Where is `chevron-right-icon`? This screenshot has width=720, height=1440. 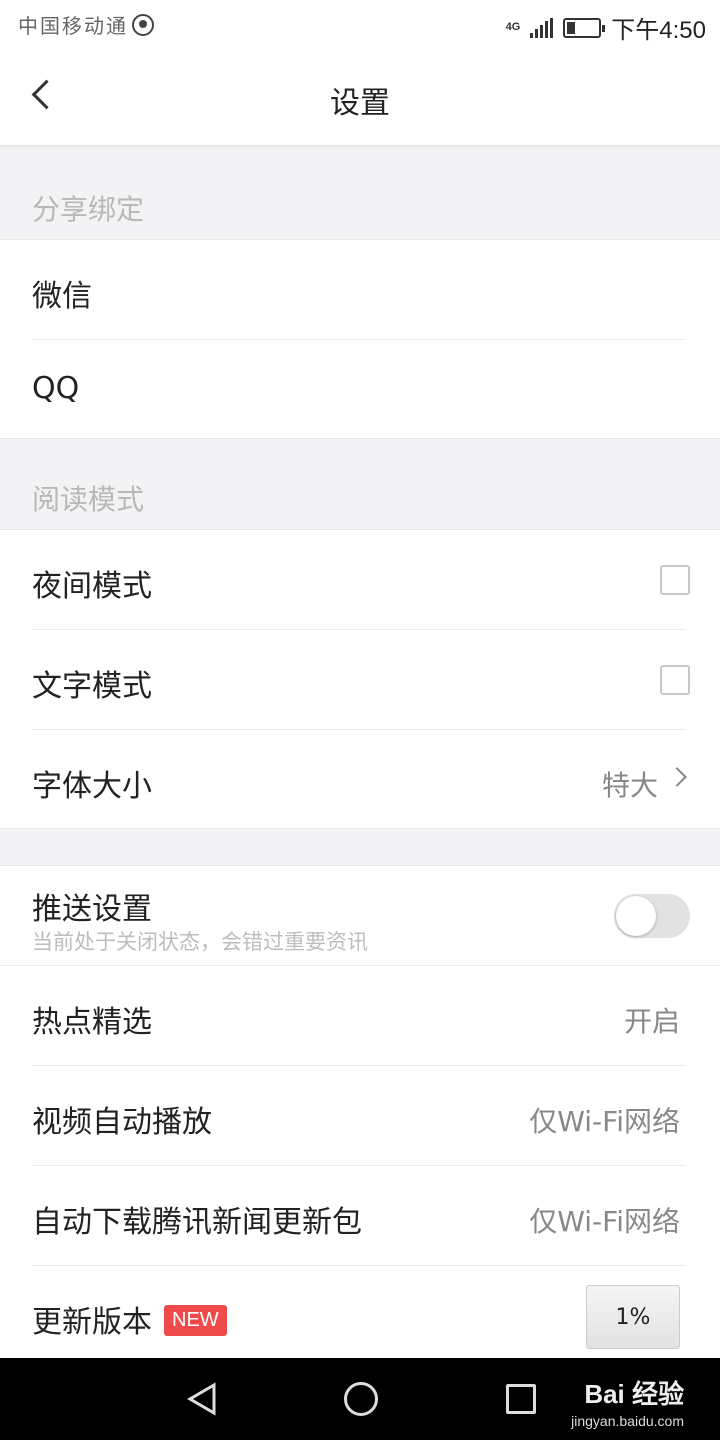 chevron-right-icon is located at coordinates (677, 777).